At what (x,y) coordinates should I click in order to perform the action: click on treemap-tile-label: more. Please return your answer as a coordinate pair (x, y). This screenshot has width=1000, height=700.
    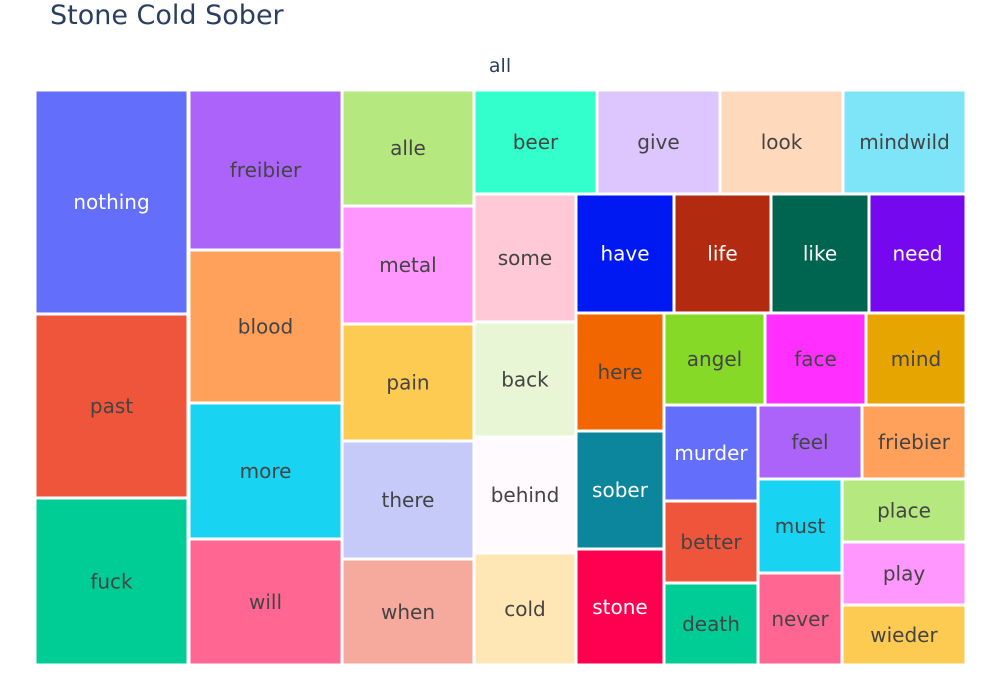
    Looking at the image, I should click on (266, 471).